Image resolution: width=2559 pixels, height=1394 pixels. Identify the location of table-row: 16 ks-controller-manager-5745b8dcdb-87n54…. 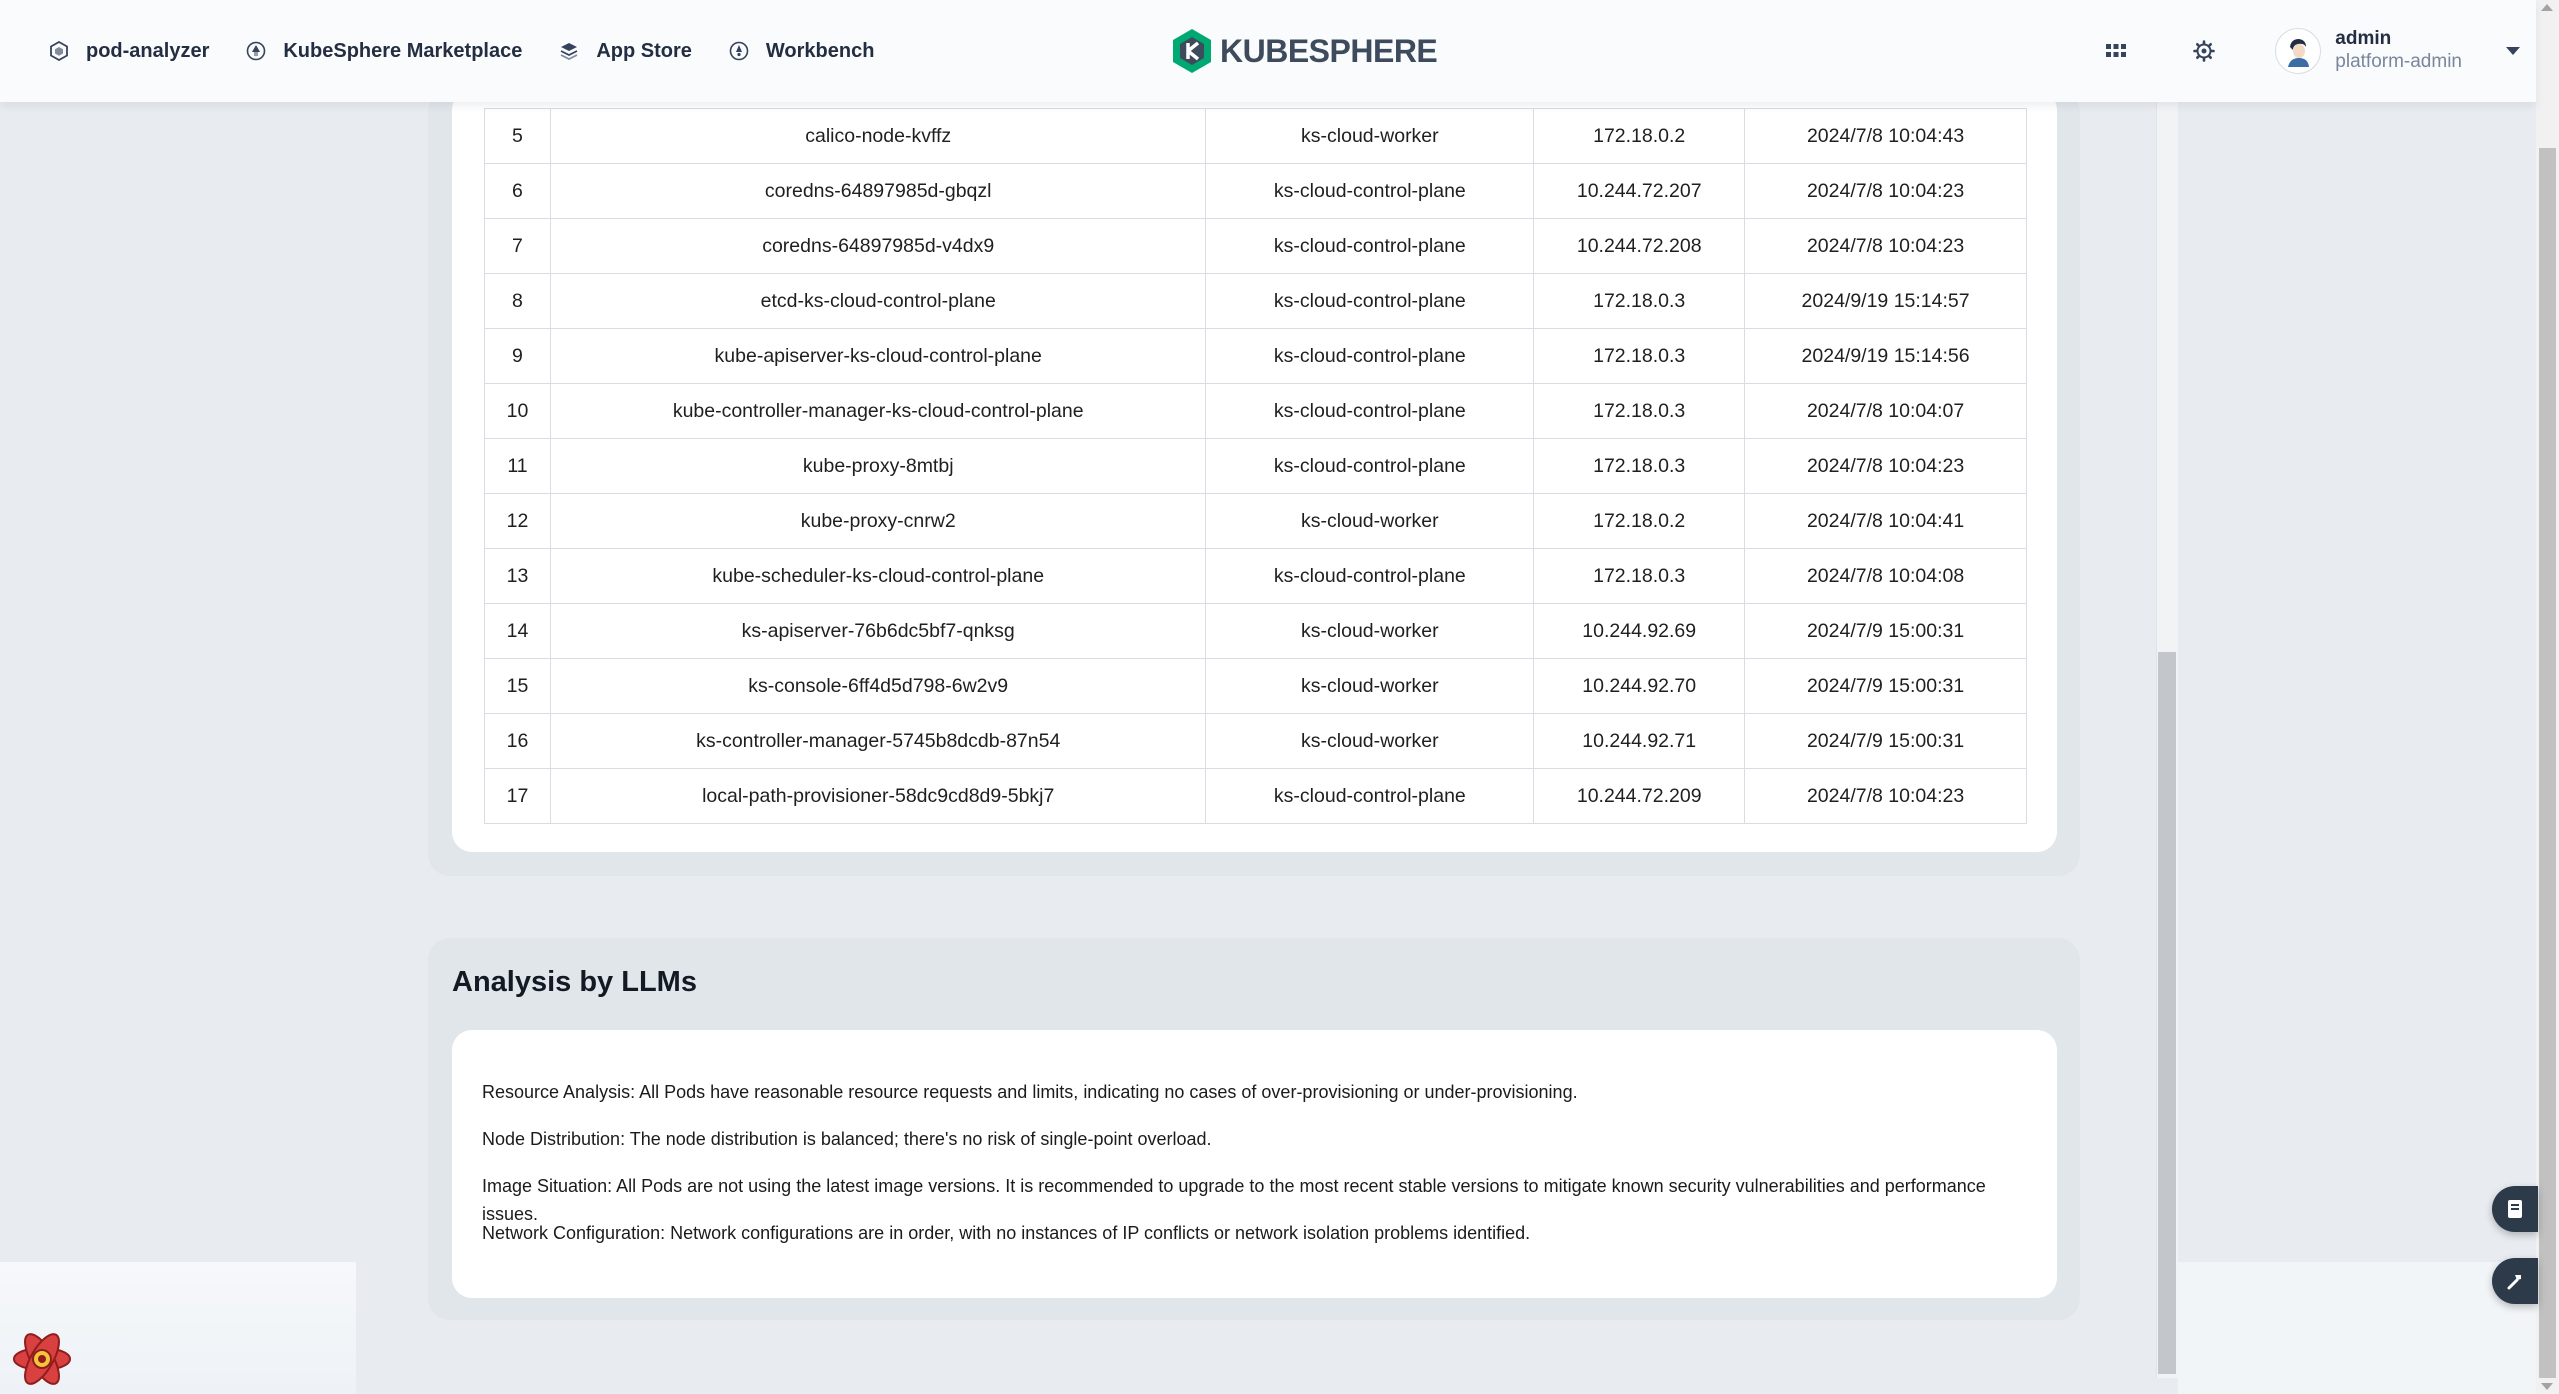
(1255, 741).